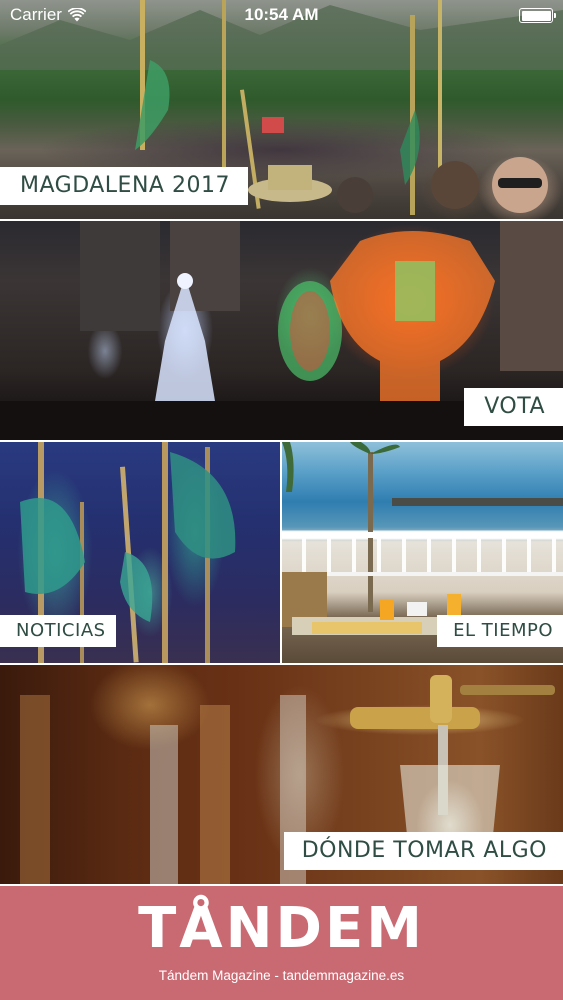 This screenshot has height=1000, width=563. I want to click on tile-noticias: NOTICIAS, so click(140, 552).